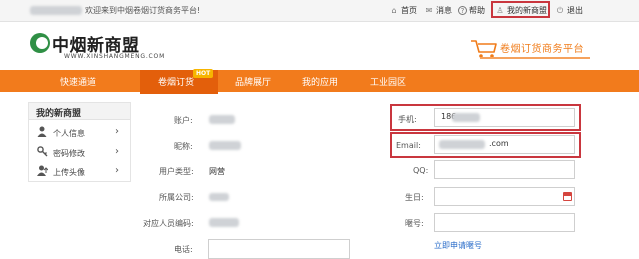 The height and width of the screenshot is (259, 639). What do you see at coordinates (429, 10) in the screenshot?
I see `mail-icon: ✉` at bounding box center [429, 10].